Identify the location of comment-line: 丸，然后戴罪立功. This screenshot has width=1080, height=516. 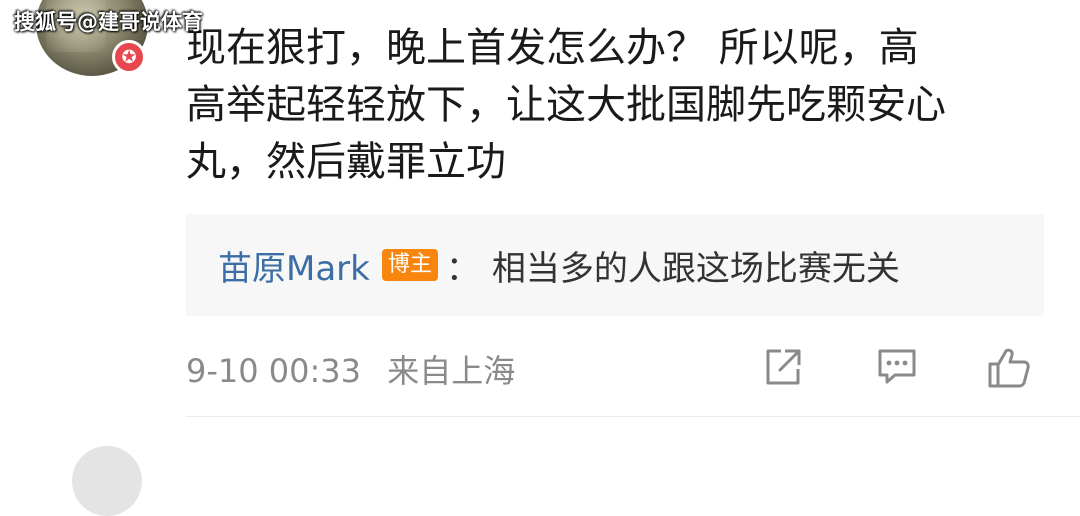
(346, 162).